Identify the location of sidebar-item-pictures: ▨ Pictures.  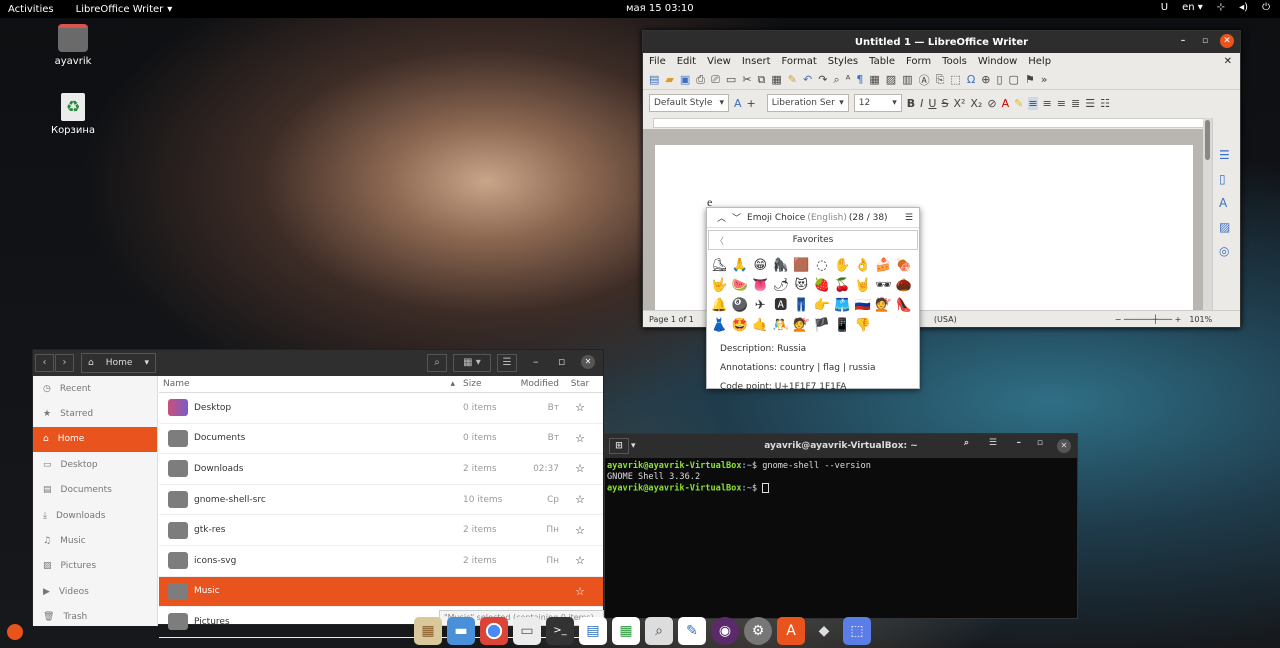
(95, 566).